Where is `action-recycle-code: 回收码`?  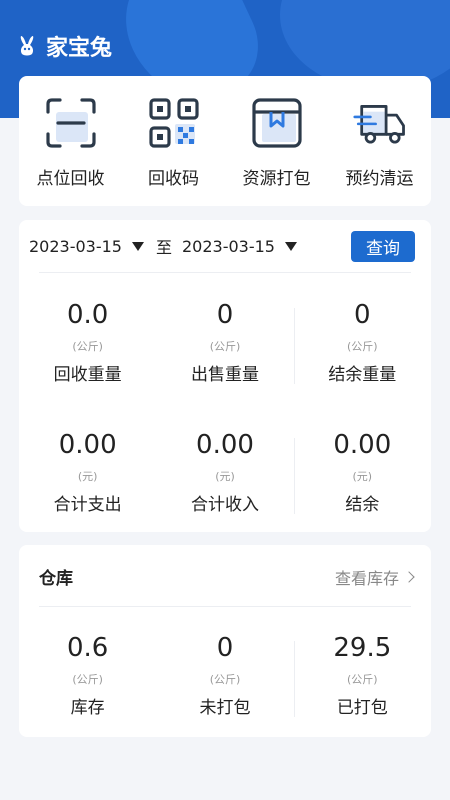
action-recycle-code: 回收码 is located at coordinates (173, 141).